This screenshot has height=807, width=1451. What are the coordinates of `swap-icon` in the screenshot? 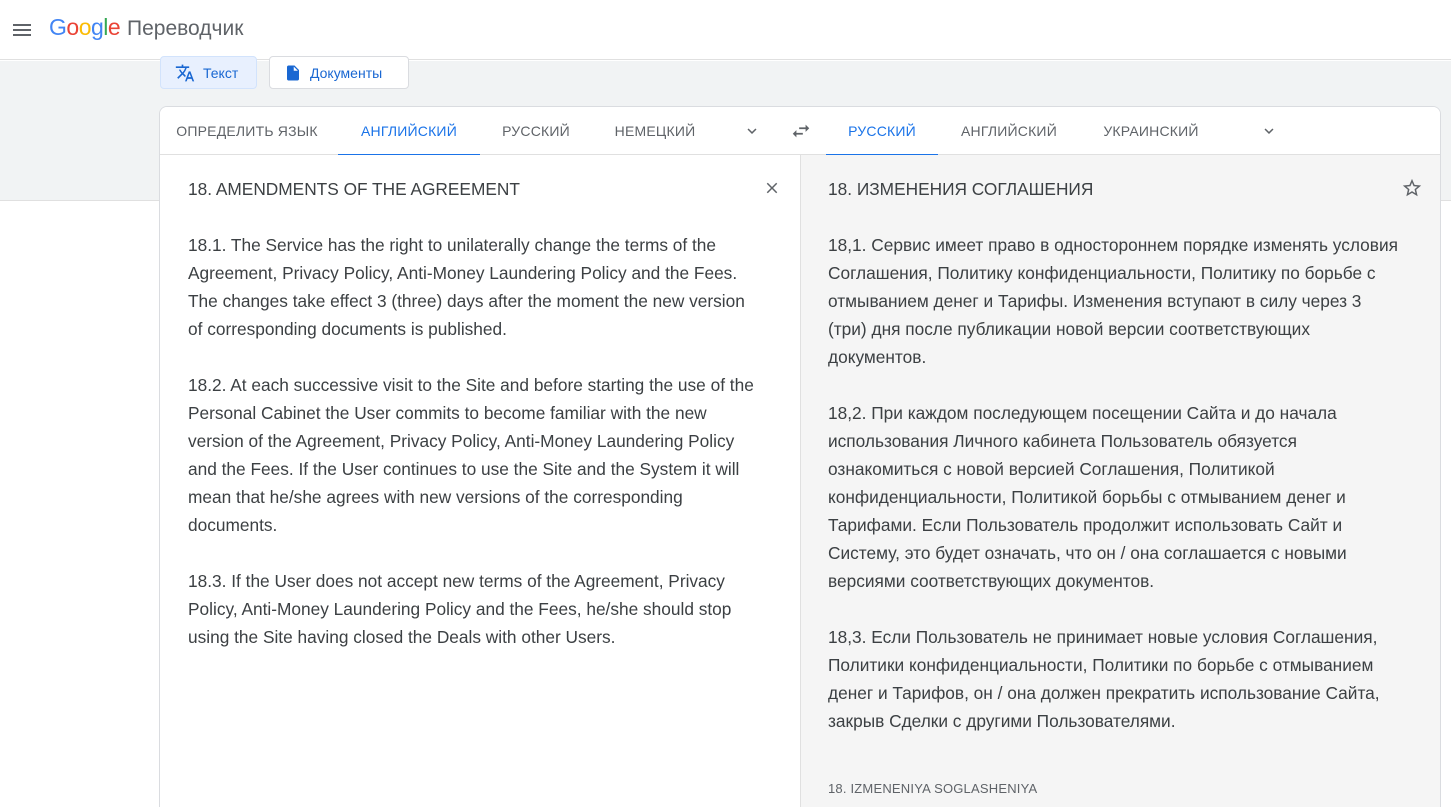 It's located at (801, 131).